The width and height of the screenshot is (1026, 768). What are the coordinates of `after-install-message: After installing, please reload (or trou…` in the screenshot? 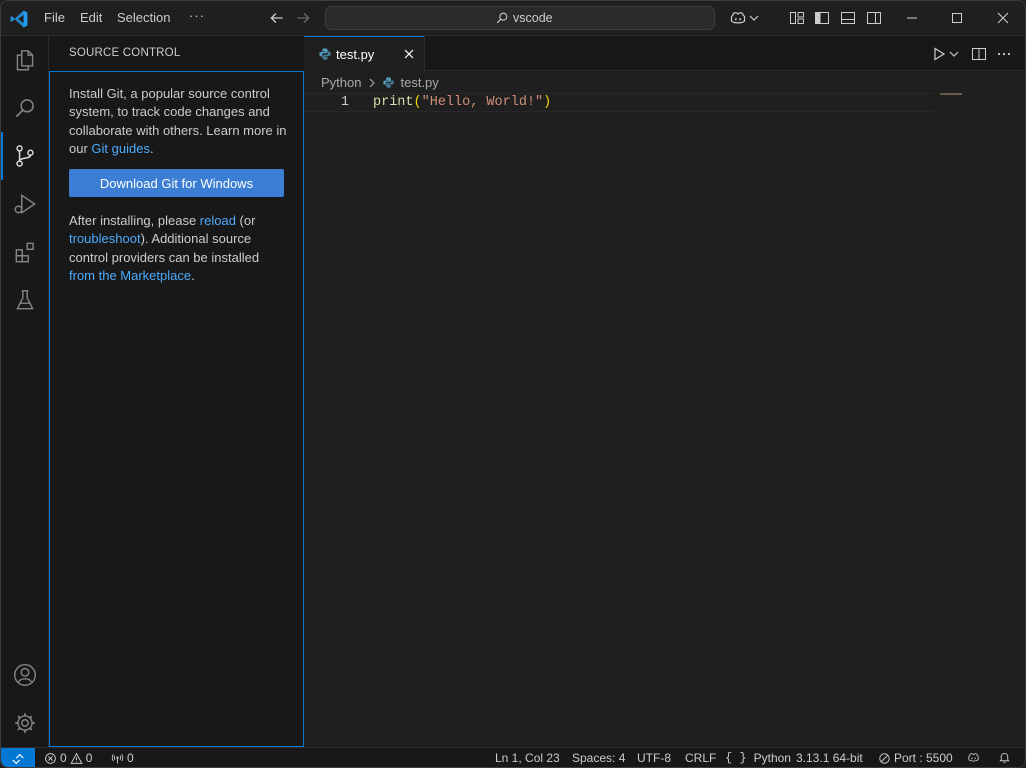 It's located at (178, 248).